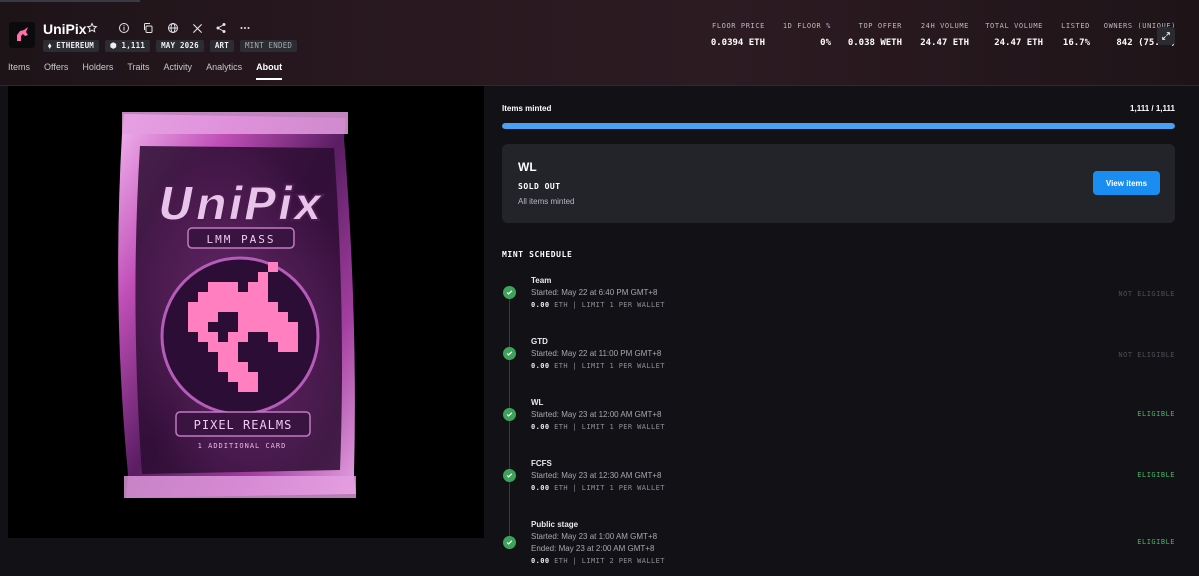 This screenshot has height=576, width=1199. What do you see at coordinates (116, 45) in the screenshot?
I see `items-icon: ⬢` at bounding box center [116, 45].